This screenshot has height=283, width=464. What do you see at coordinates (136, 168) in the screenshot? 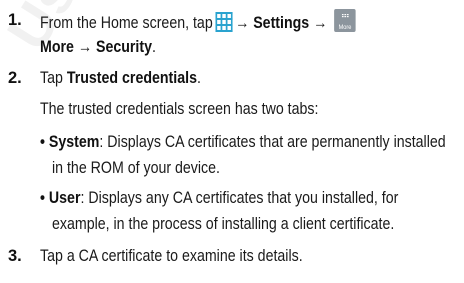
I see `bullet-system-line-2: in the ROM of your device.` at bounding box center [136, 168].